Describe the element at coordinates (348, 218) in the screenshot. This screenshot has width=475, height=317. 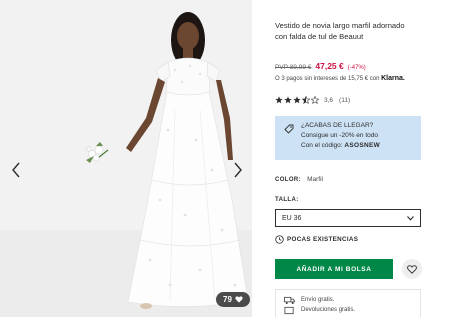
I see `size-select: EU 36` at that location.